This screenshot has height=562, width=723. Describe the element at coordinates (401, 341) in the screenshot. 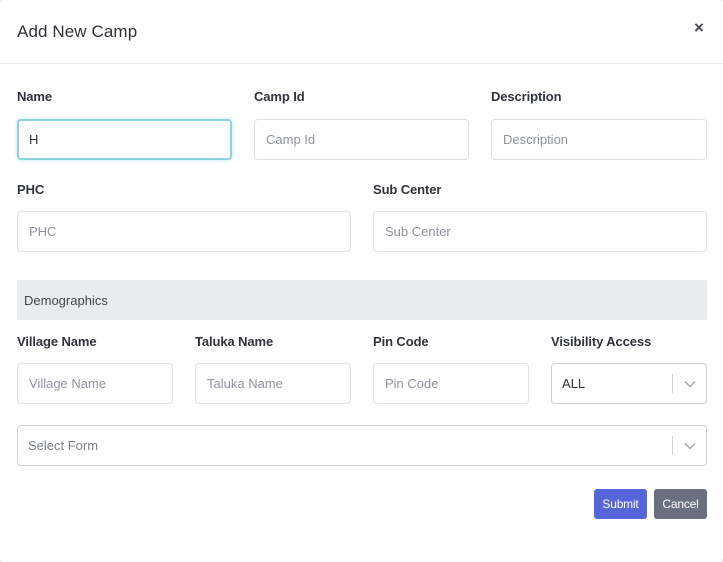

I see `pin-code-label: Pin Code` at that location.